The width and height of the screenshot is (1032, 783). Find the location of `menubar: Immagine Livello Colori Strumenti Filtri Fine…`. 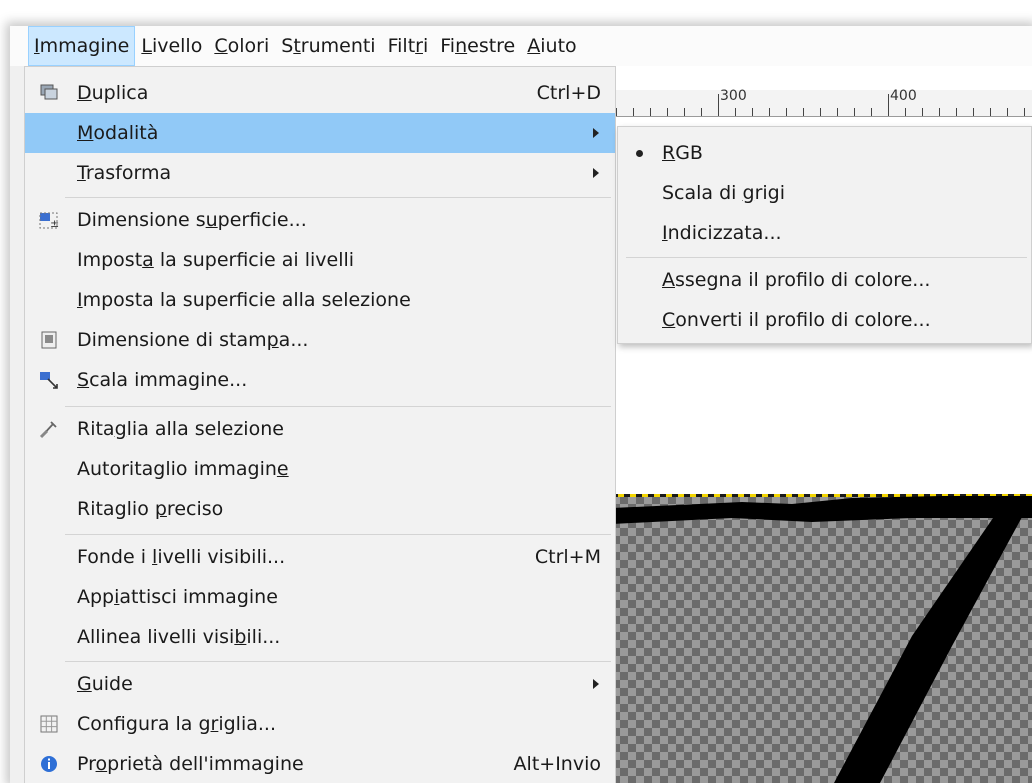

menubar: Immagine Livello Colori Strumenti Filtri Fine… is located at coordinates (521, 46).